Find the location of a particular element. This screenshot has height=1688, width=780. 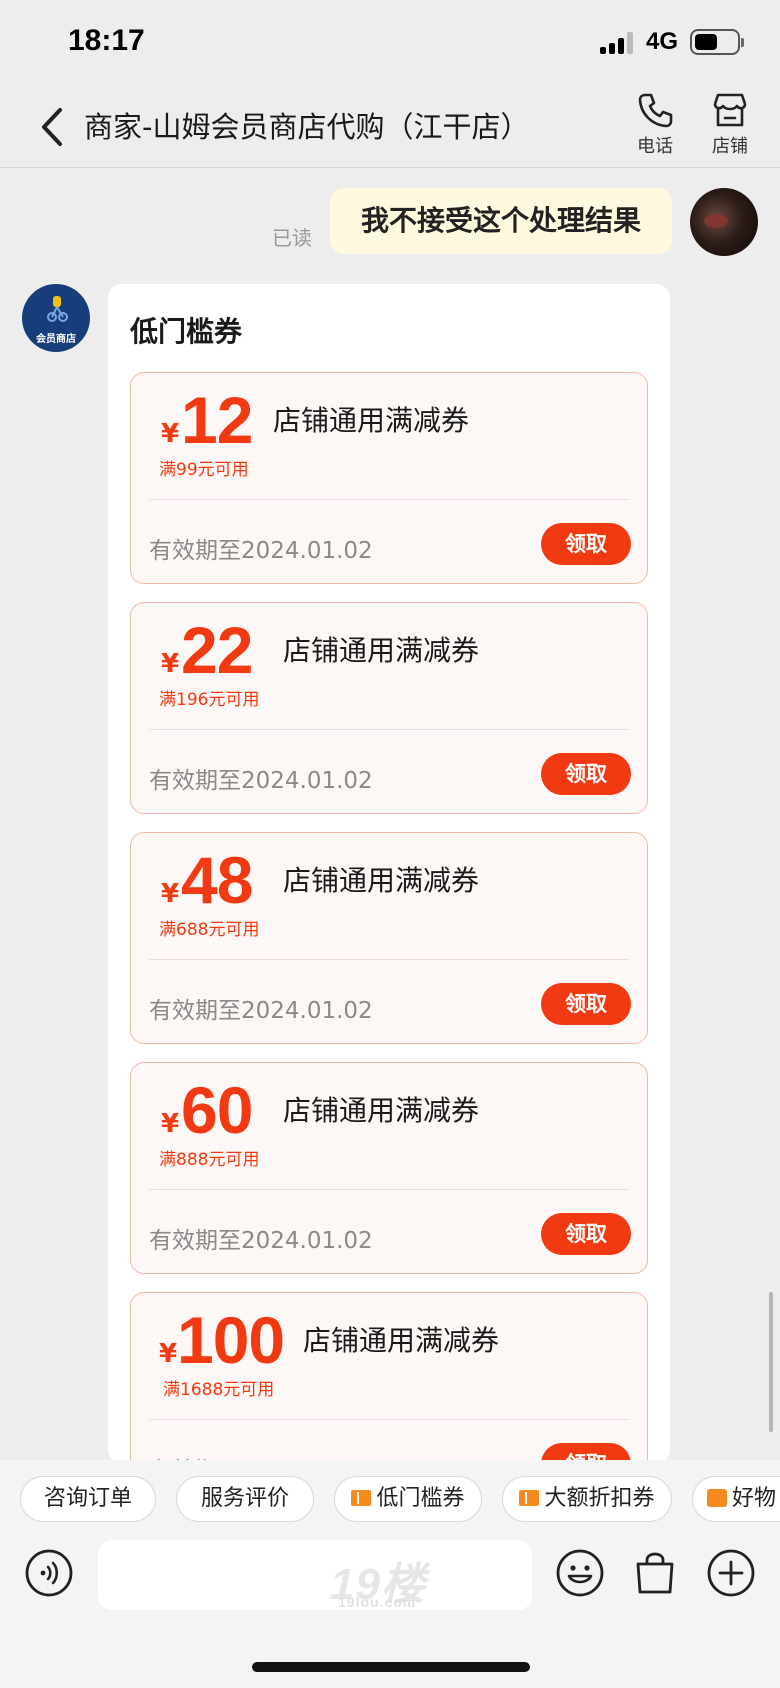

emoji-icon is located at coordinates (580, 1573).